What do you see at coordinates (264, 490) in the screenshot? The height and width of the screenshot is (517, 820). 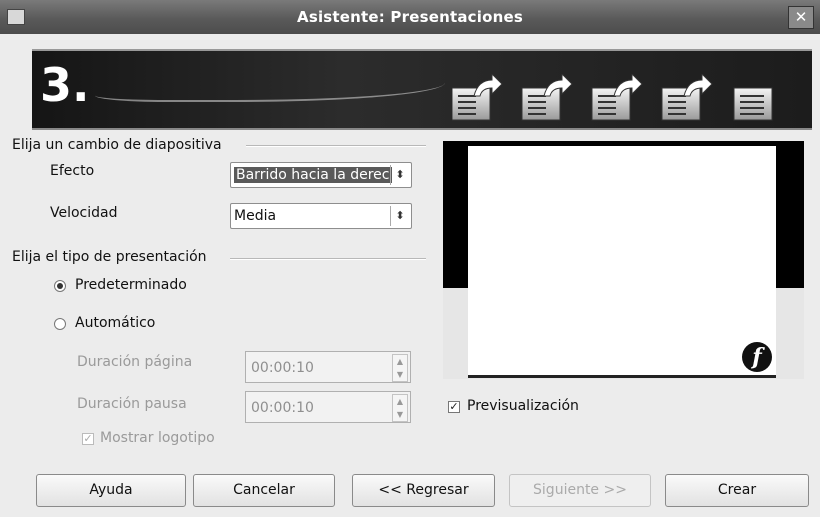 I see `cancel-button: Cancelar` at bounding box center [264, 490].